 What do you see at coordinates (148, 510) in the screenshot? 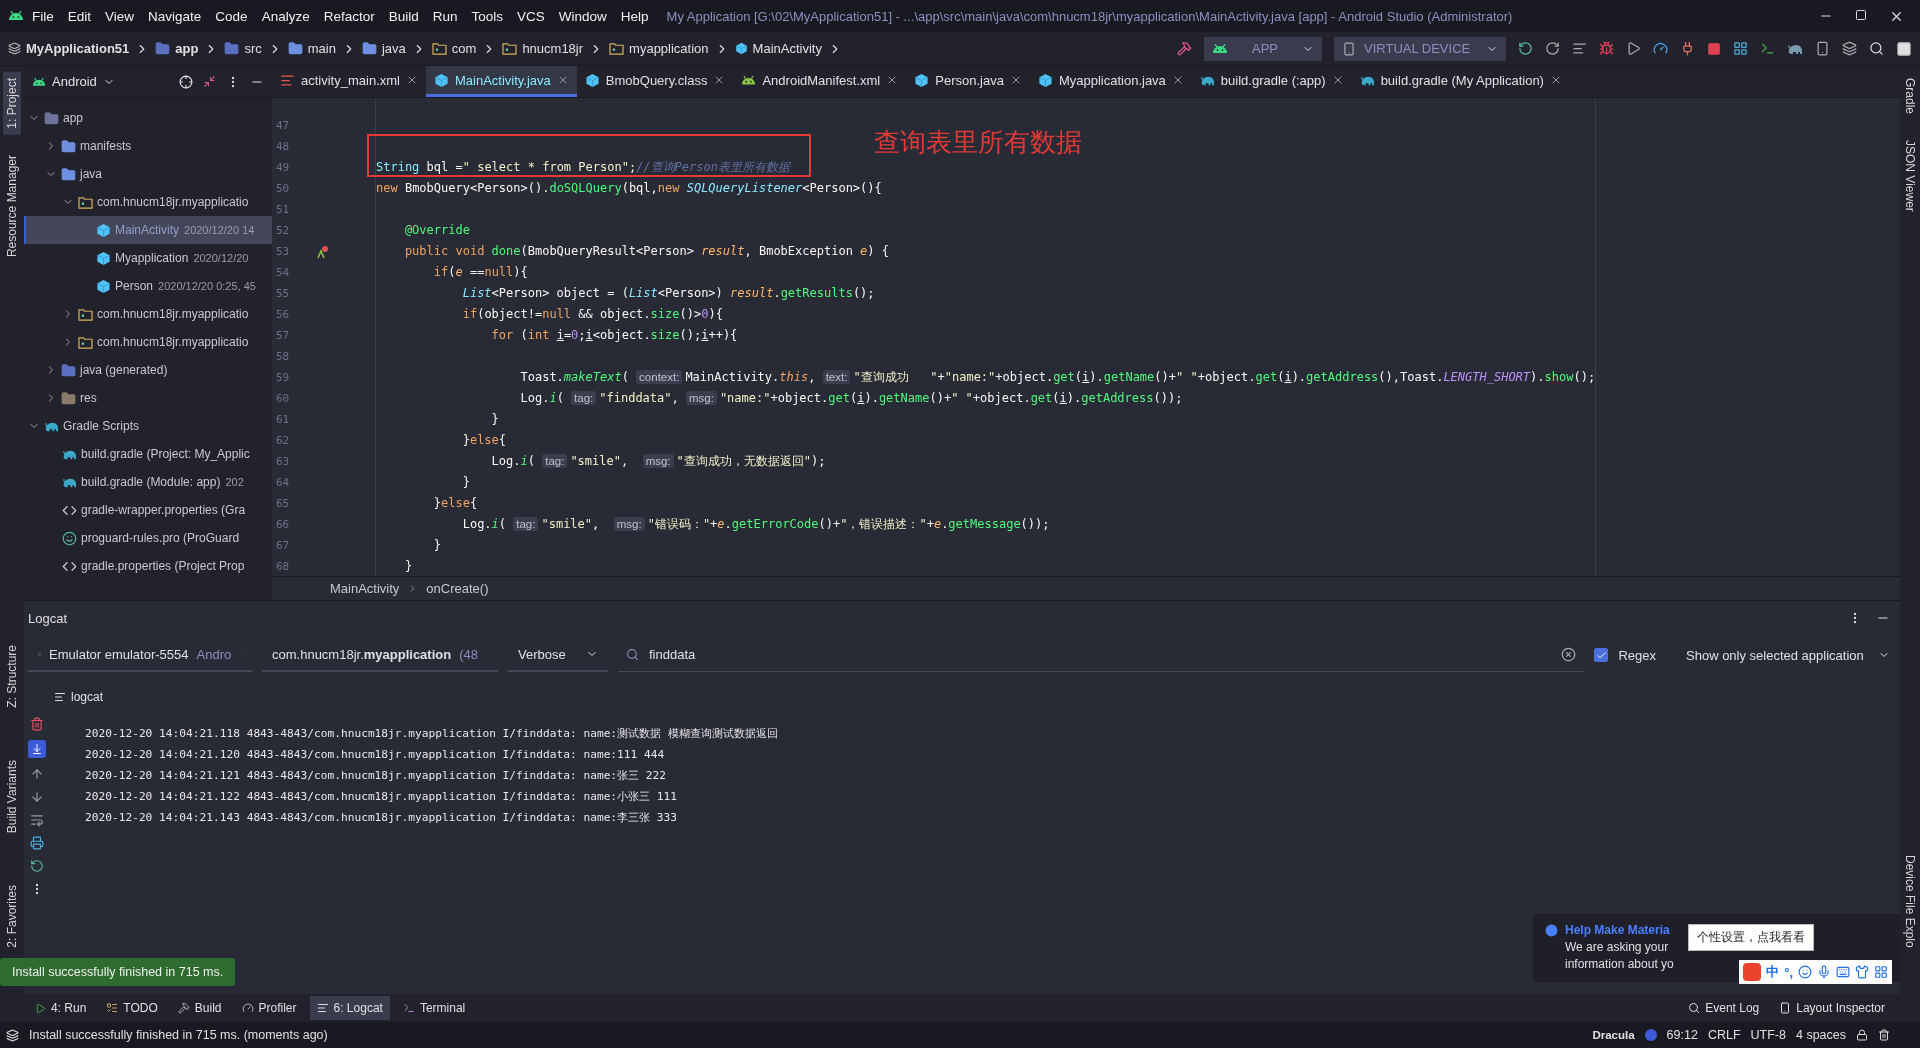
I see `tree-item: gradle-wrapper.properties (Gra` at bounding box center [148, 510].